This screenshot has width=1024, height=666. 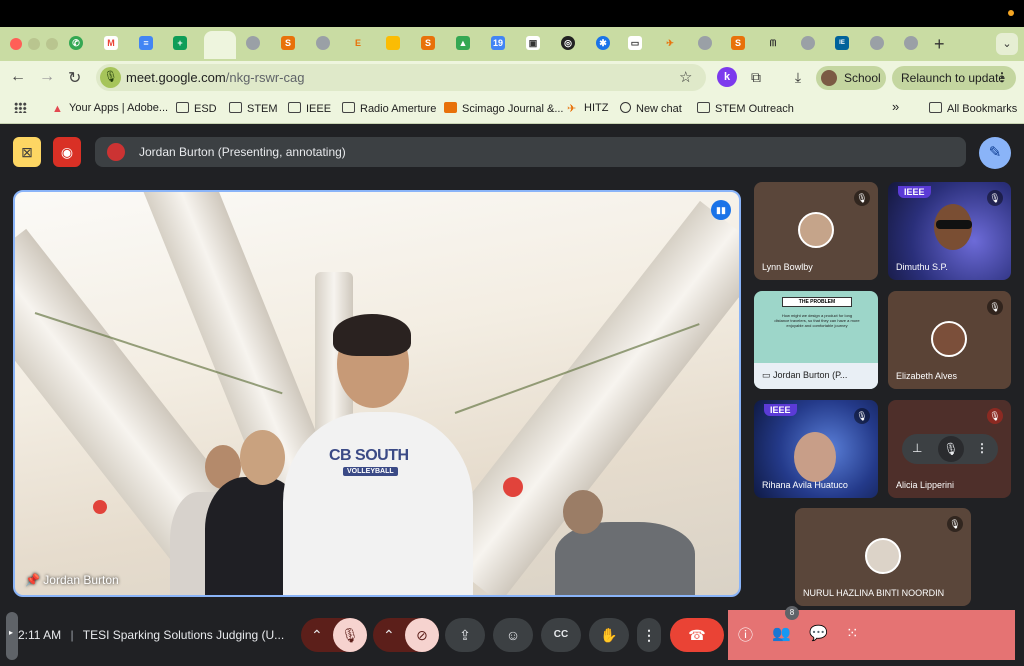 What do you see at coordinates (745, 108) in the screenshot?
I see `bookmark-folder-stem-outreach: STEM Outreach` at bounding box center [745, 108].